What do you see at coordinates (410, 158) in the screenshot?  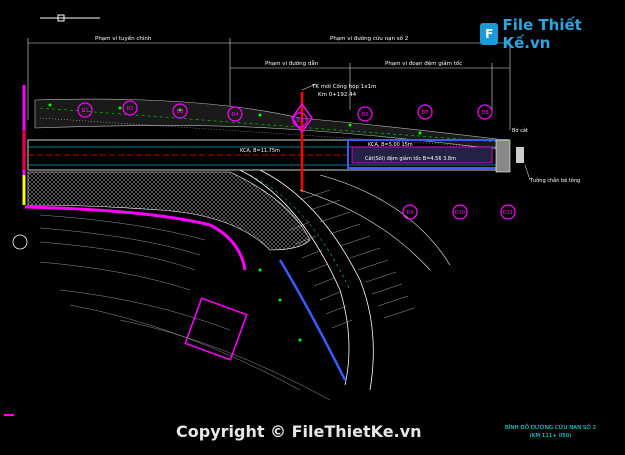 I see `buffer-note: Cát(Sỏi) đệm giảm tốc B=4.56 3.8m` at bounding box center [410, 158].